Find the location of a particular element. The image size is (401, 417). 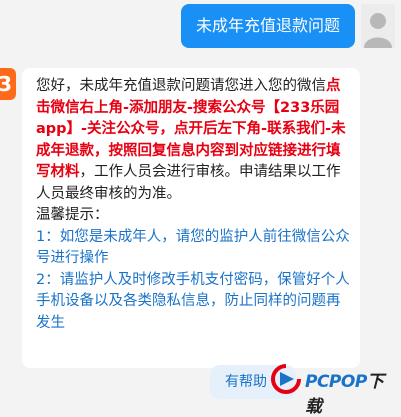

message-text: 您好，未成年充值退款问题请您进入您的微信 is located at coordinates (181, 86).